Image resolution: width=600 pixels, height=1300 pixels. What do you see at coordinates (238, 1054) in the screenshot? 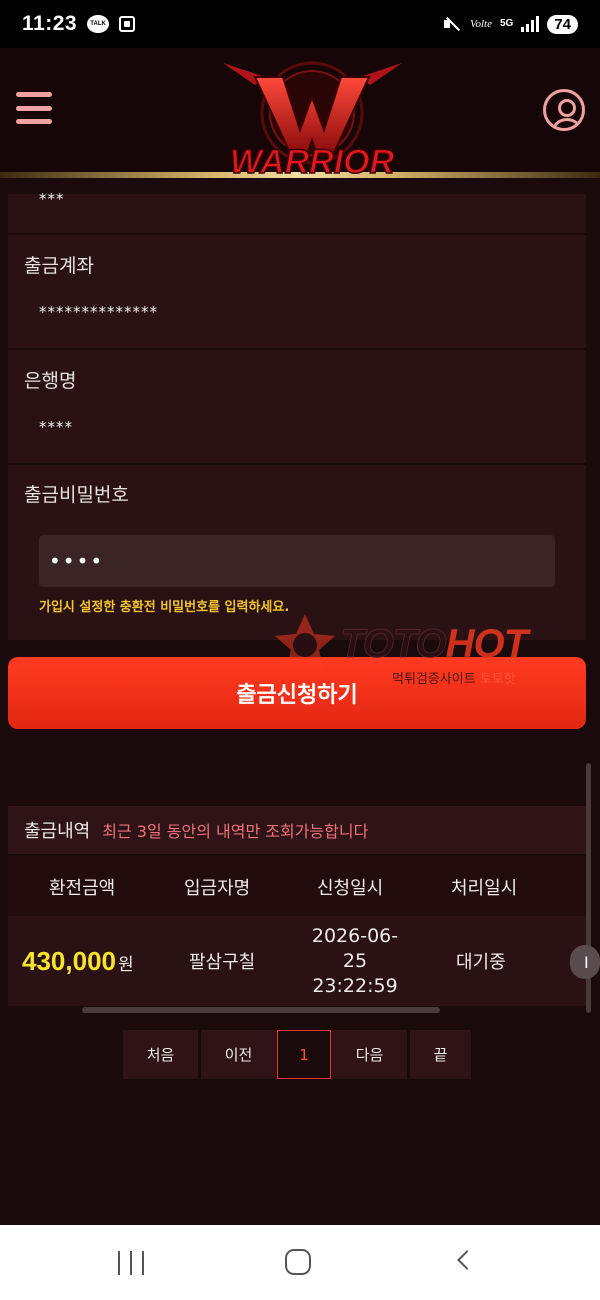
I see `pagination-prev: 이전` at bounding box center [238, 1054].